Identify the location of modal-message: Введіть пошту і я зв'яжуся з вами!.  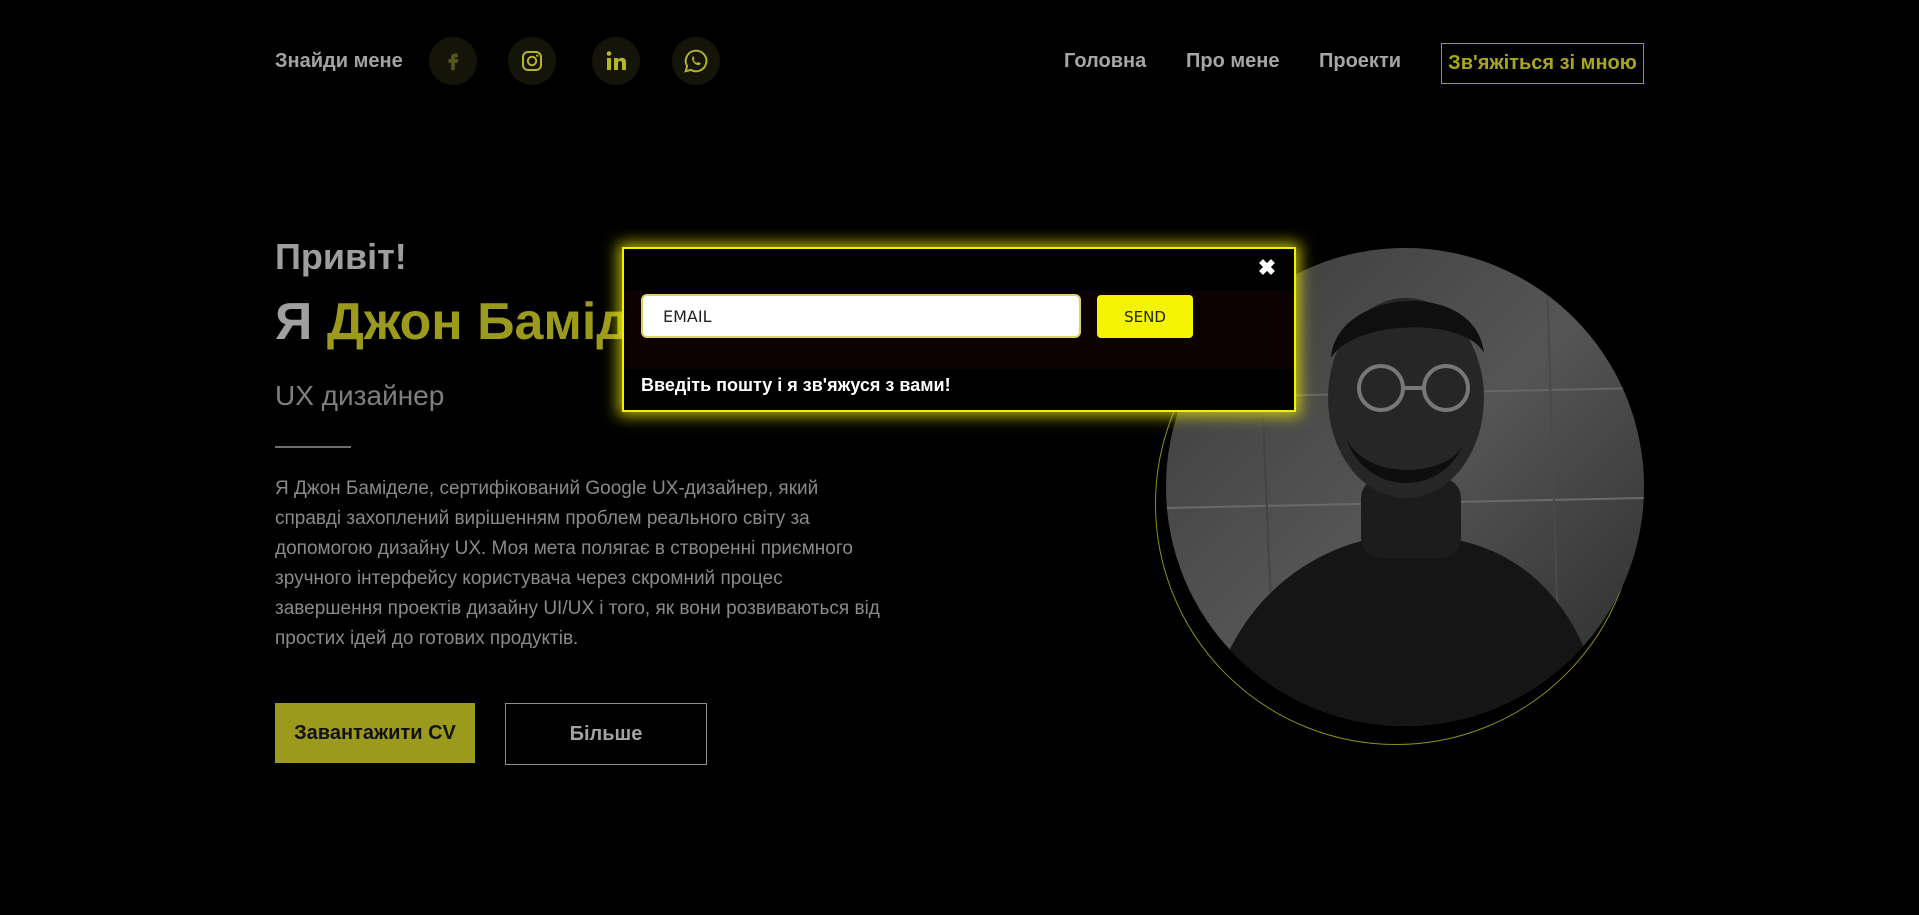
(796, 385).